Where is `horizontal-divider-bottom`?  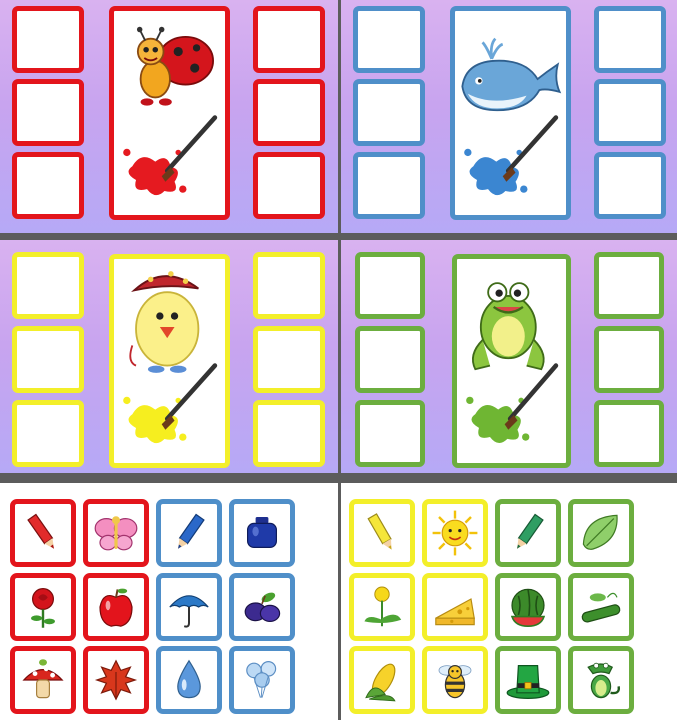
horizontal-divider-bottom is located at coordinates (338, 478).